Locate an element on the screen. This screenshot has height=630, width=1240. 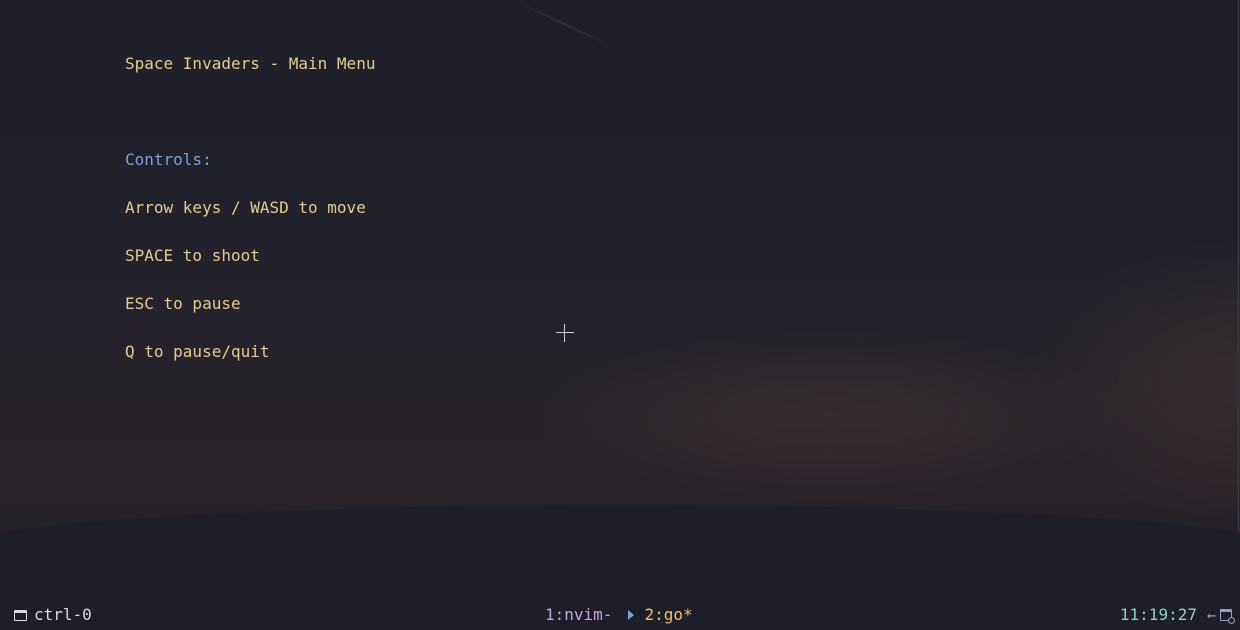
window-list: 1:nvim- 2:go* is located at coordinates (619, 615).